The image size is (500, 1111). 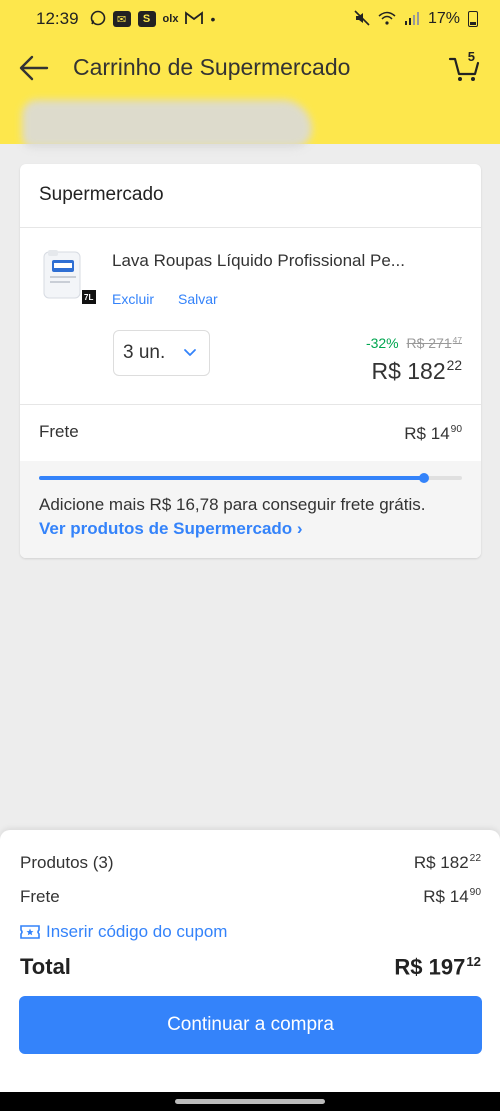 What do you see at coordinates (471, 56) in the screenshot?
I see `cart-count-badge: 5` at bounding box center [471, 56].